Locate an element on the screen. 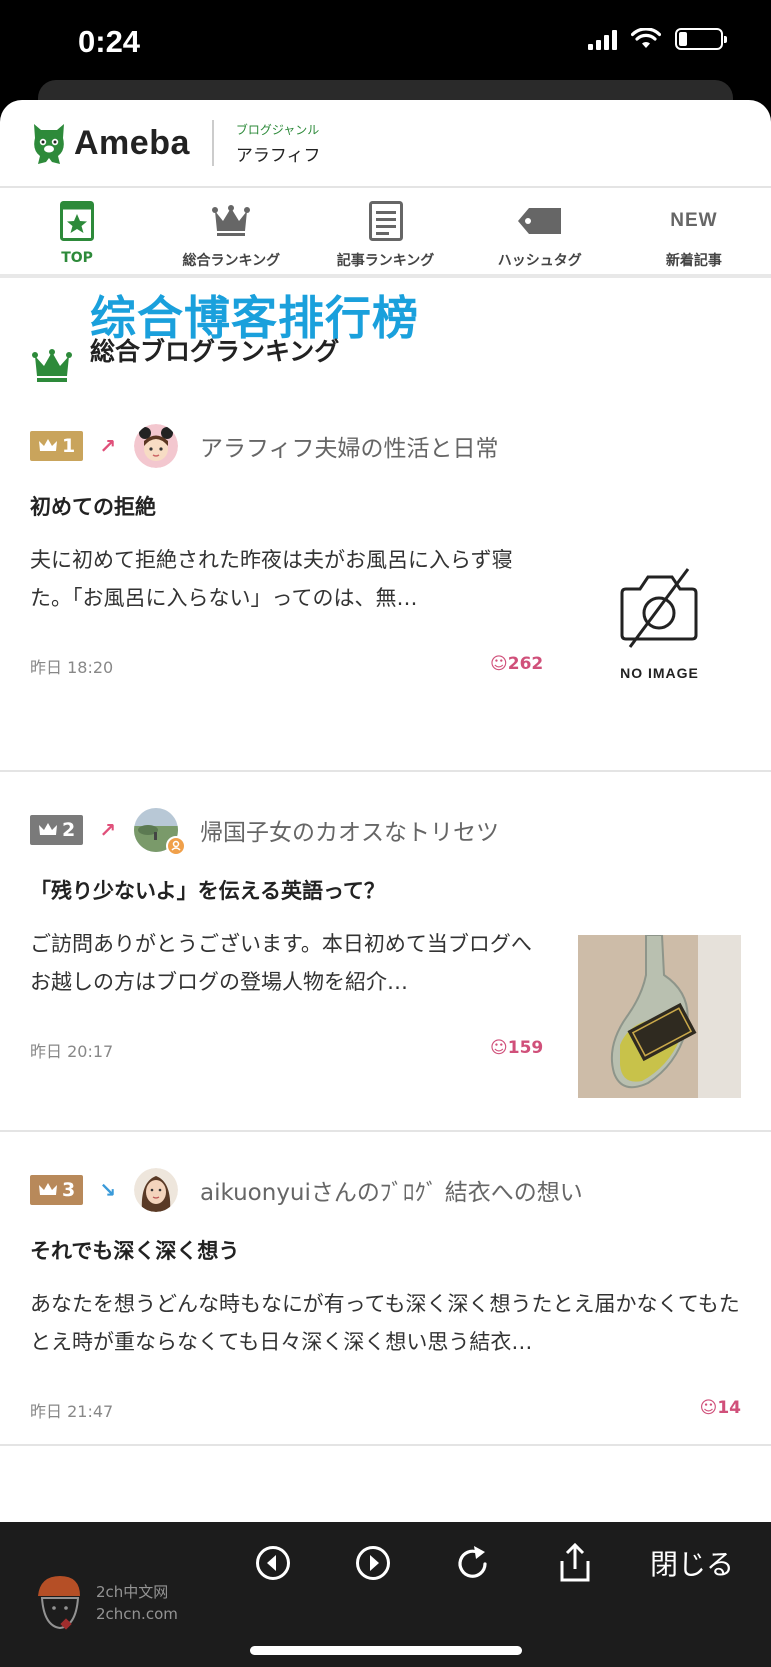  site-watermark: 2ch中文网 2chcn.com is located at coordinates (105, 1603).